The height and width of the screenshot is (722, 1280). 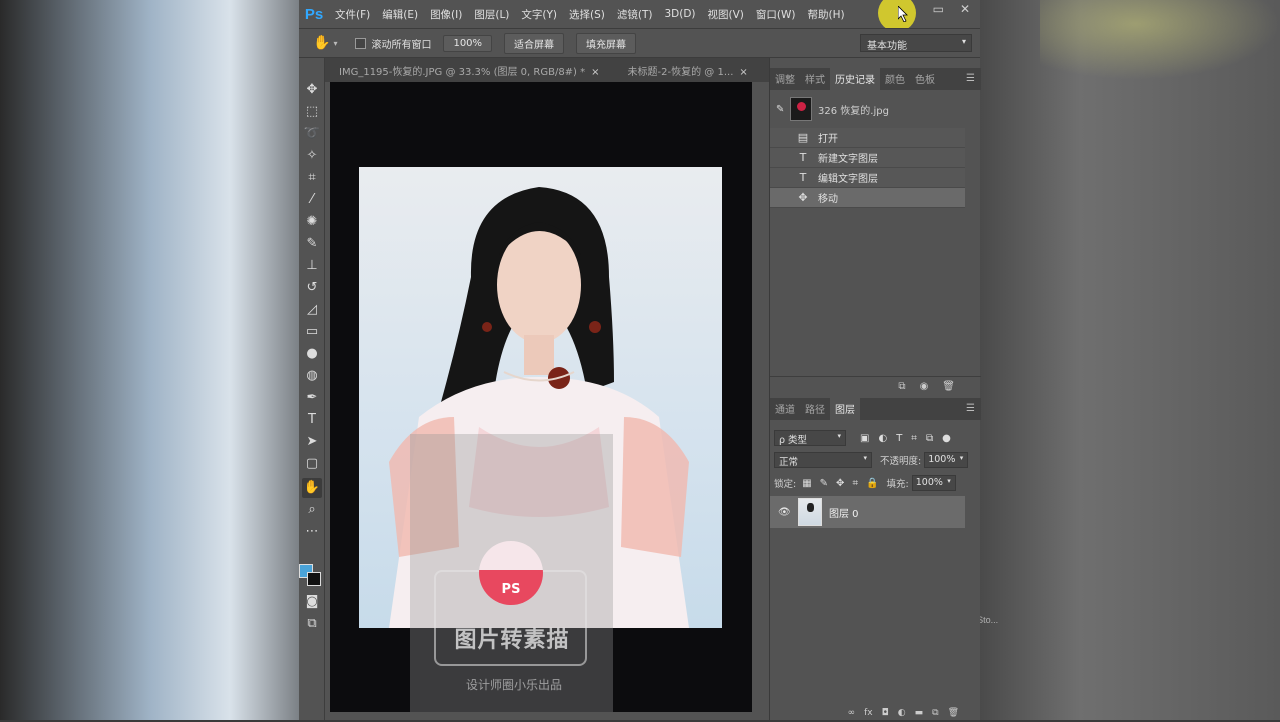 I want to click on dodge-tool-icon: ◍, so click(x=312, y=376).